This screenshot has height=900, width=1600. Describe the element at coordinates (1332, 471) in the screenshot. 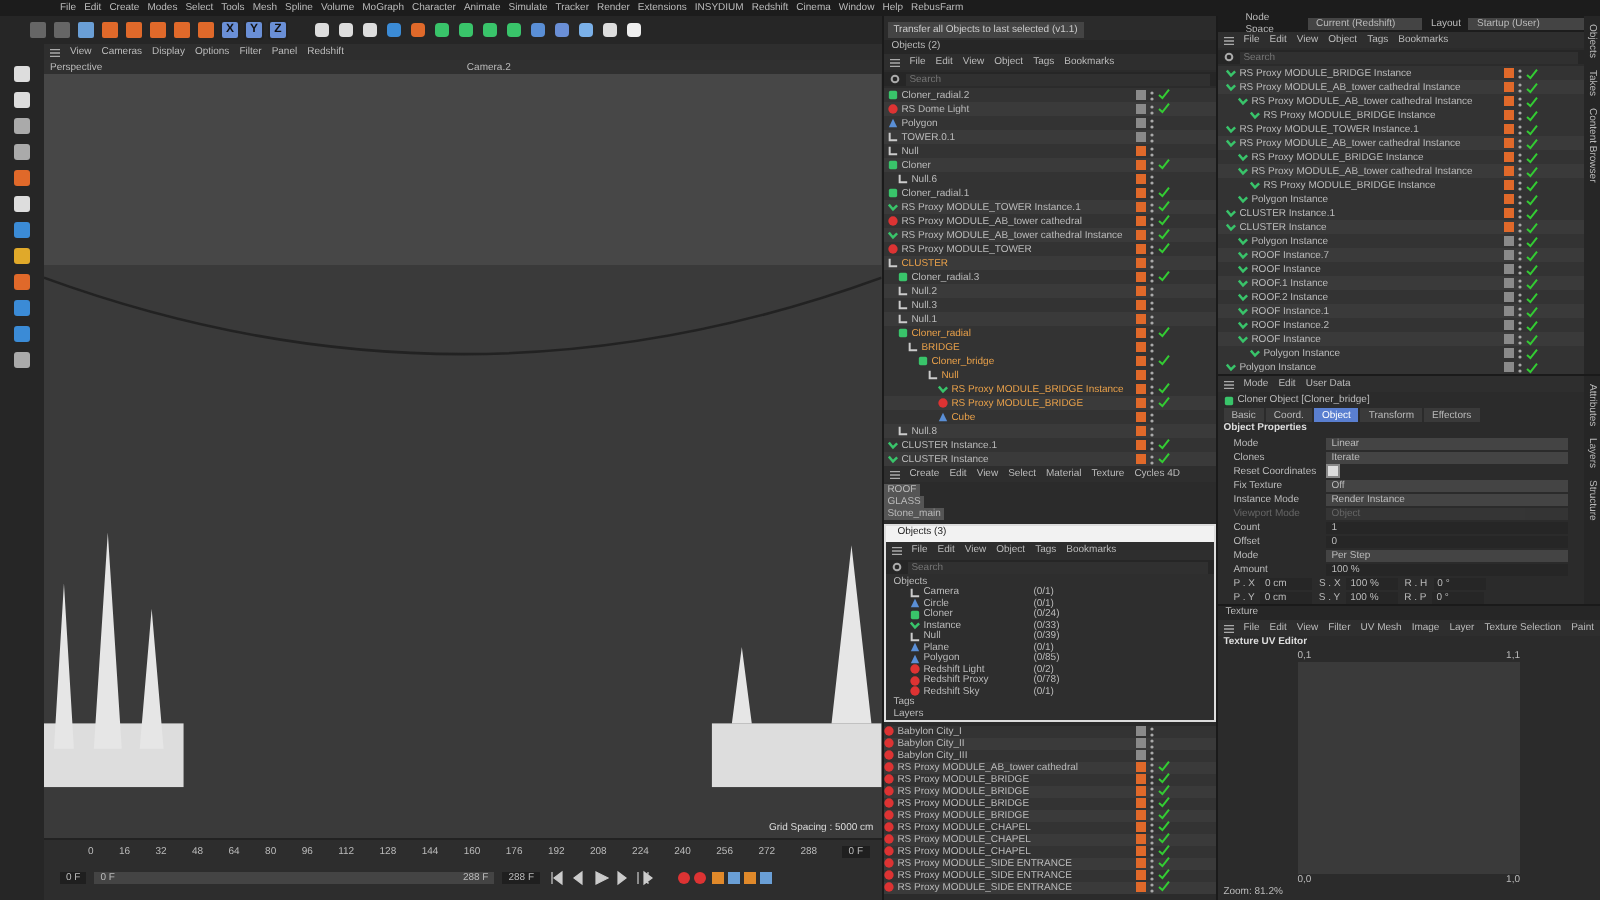

I see `checkbox` at that location.